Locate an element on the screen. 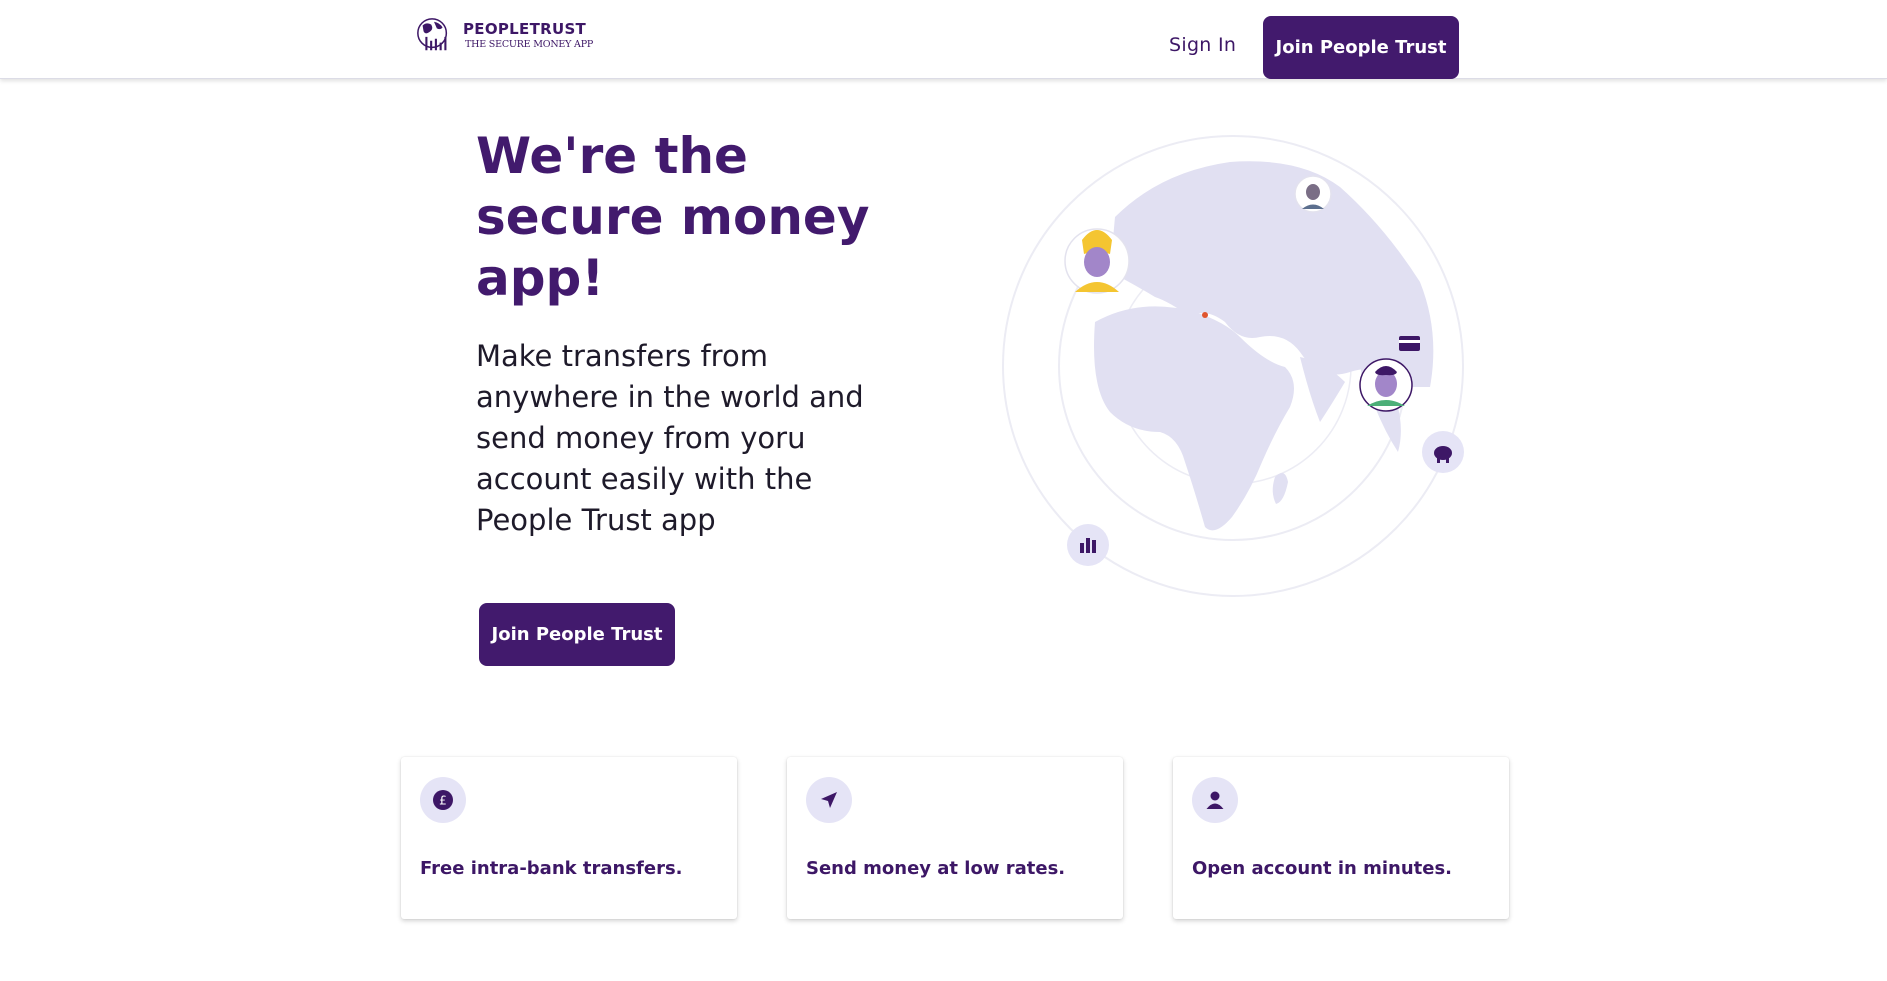 The width and height of the screenshot is (1887, 981). hero-join-button: Join People Trust is located at coordinates (577, 634).